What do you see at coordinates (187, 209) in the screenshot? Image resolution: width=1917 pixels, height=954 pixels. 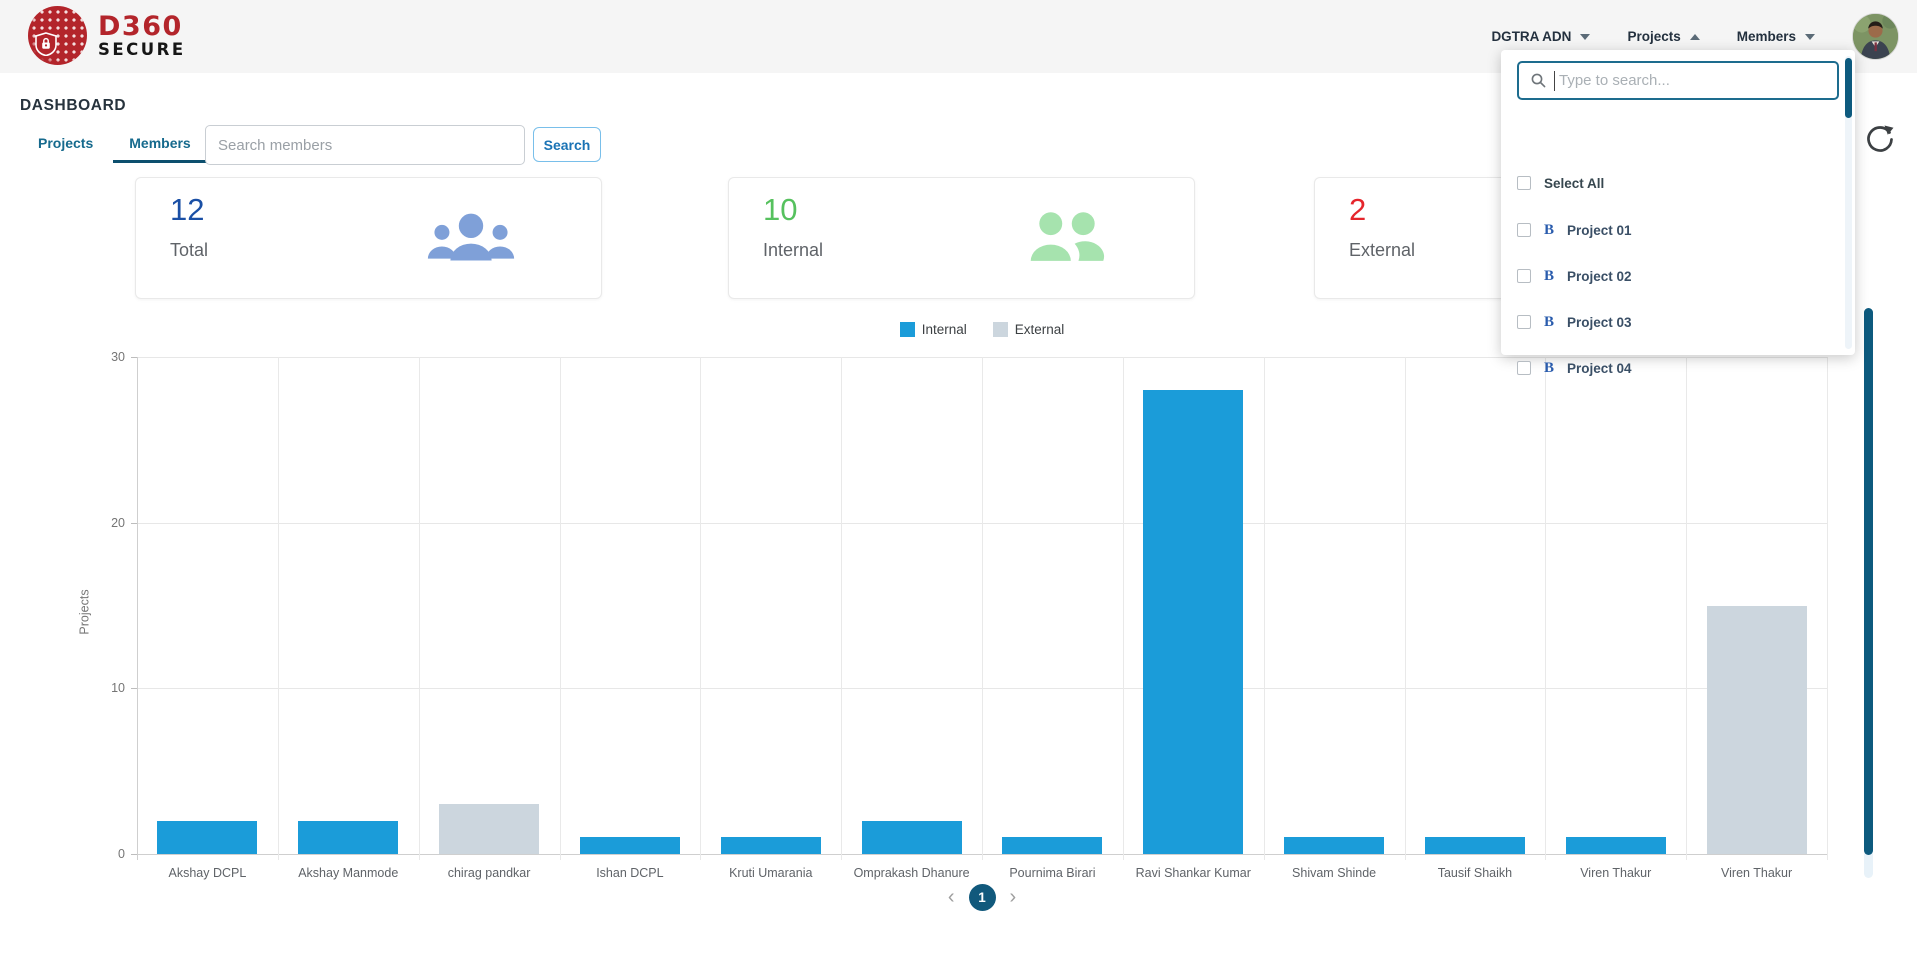 I see `stat-value: 12` at bounding box center [187, 209].